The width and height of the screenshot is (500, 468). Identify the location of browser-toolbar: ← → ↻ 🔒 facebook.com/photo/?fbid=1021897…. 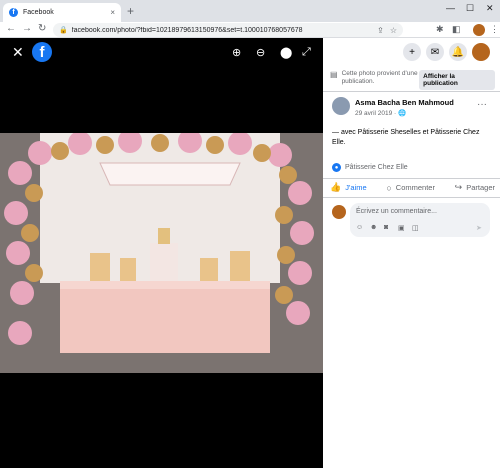
(250, 30).